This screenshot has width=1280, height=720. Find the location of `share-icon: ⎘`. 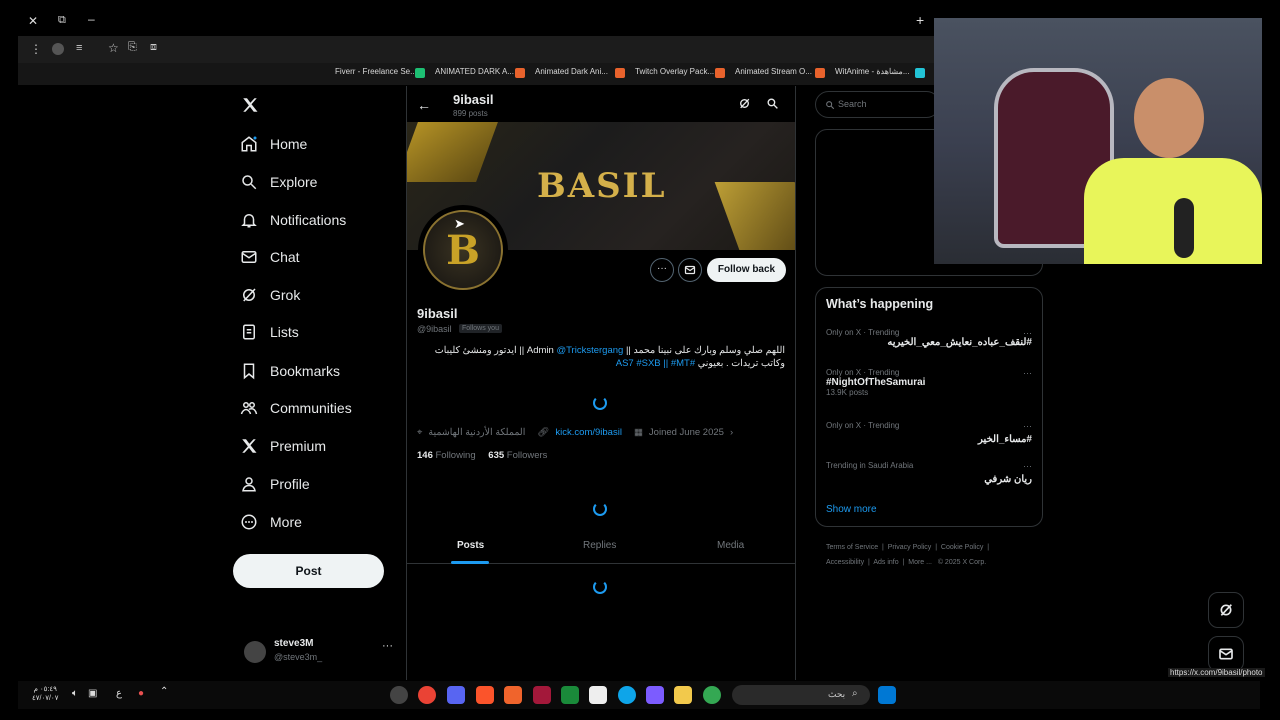

share-icon: ⎘ is located at coordinates (132, 47).